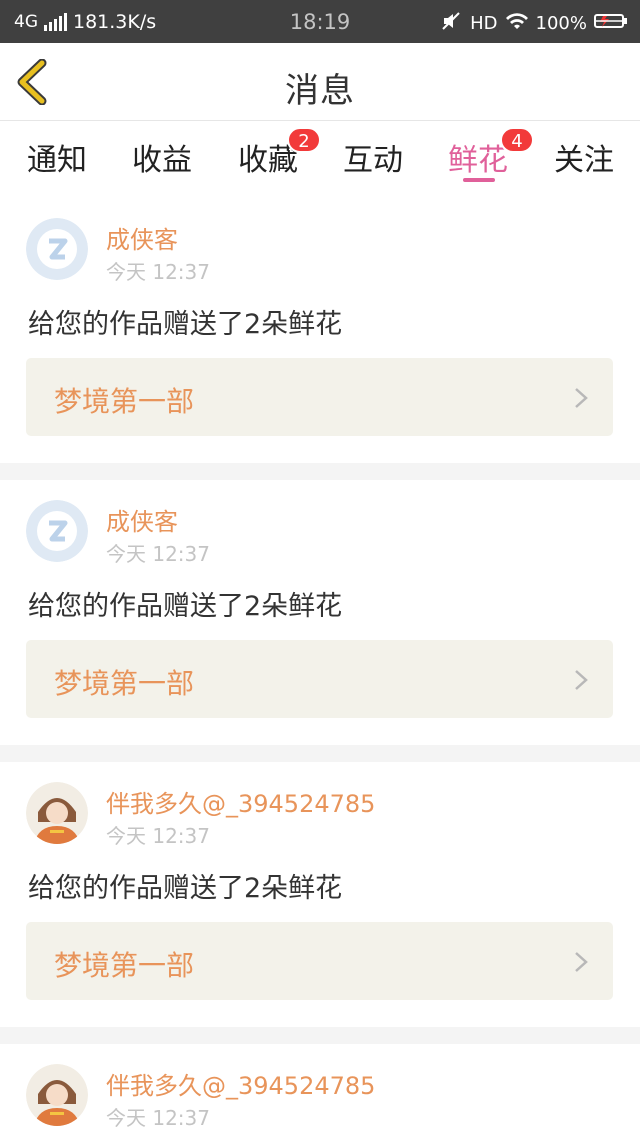 The height and width of the screenshot is (1138, 640). I want to click on tab-notifications: 通知, so click(57, 157).